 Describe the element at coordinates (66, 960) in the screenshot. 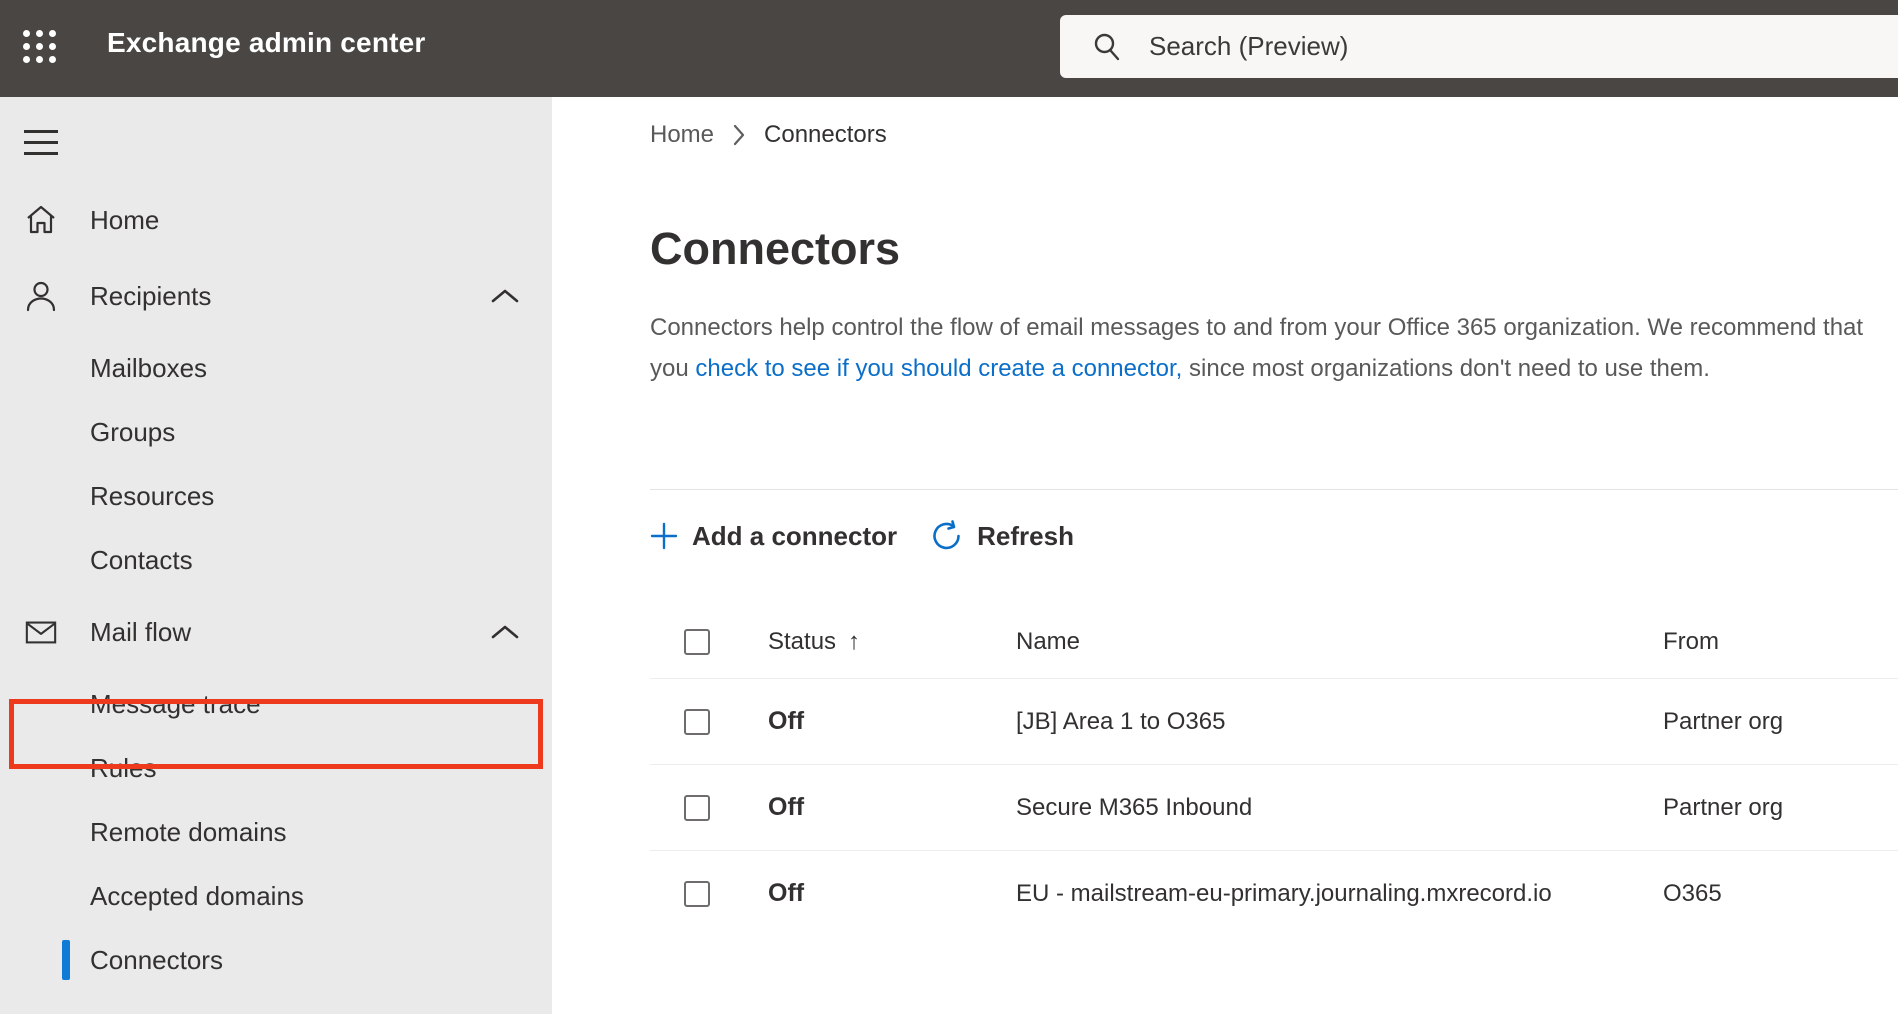

I see `selected-item-indicator` at that location.